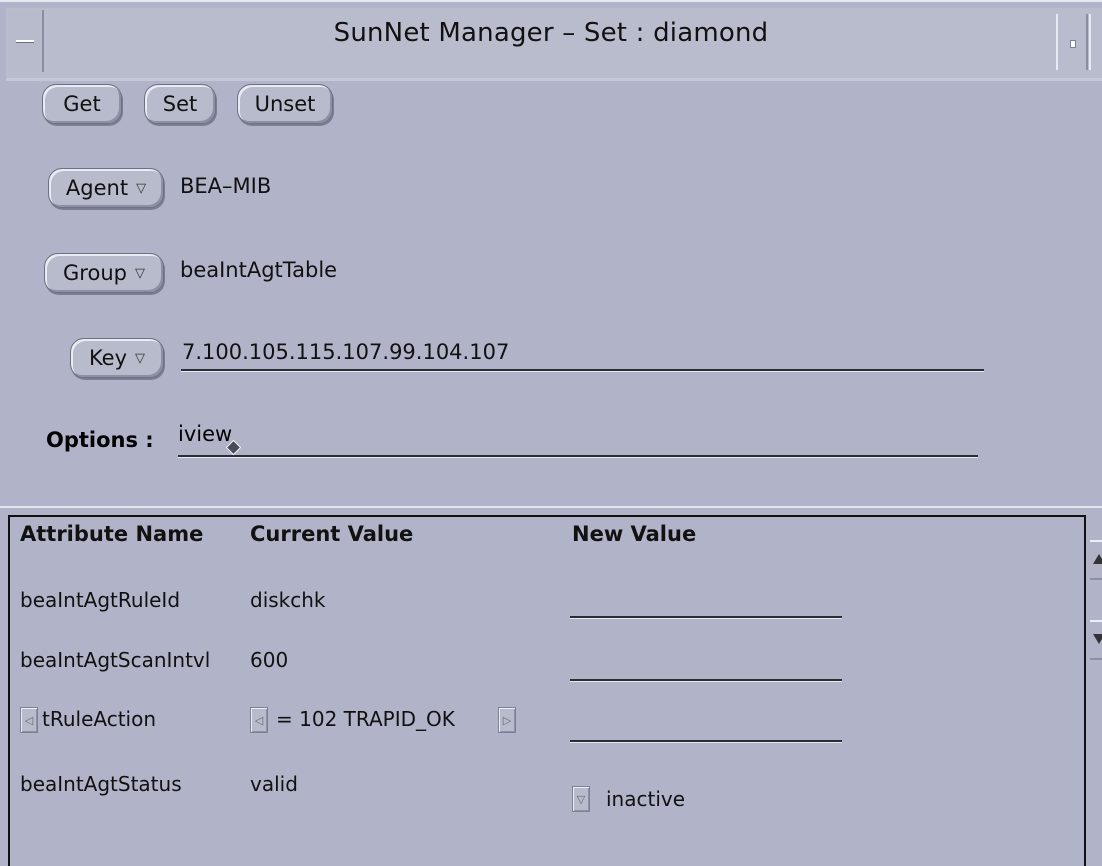 The image size is (1102, 866). I want to click on options-field-underline, so click(578, 456).